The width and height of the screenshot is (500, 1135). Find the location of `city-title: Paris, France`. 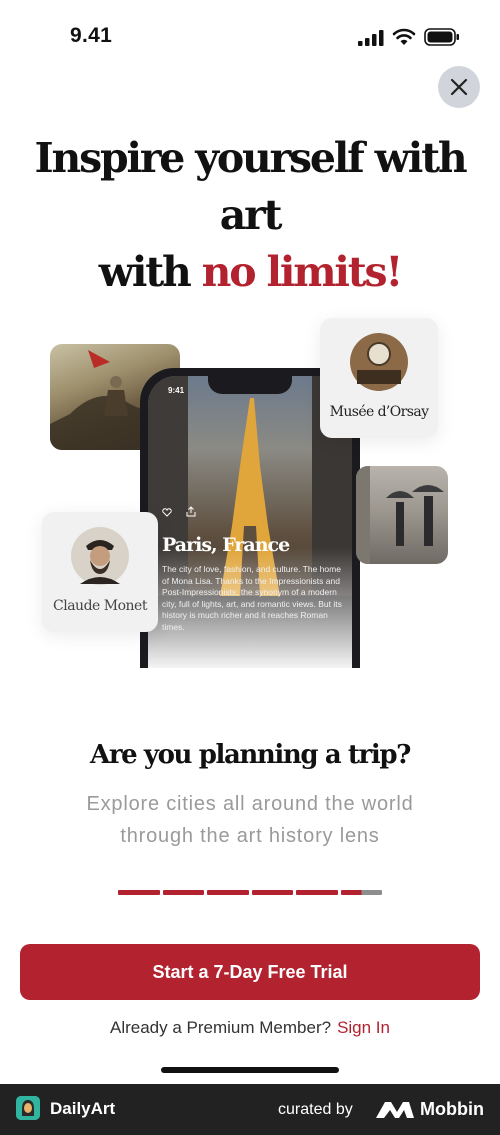

city-title: Paris, France is located at coordinates (226, 545).